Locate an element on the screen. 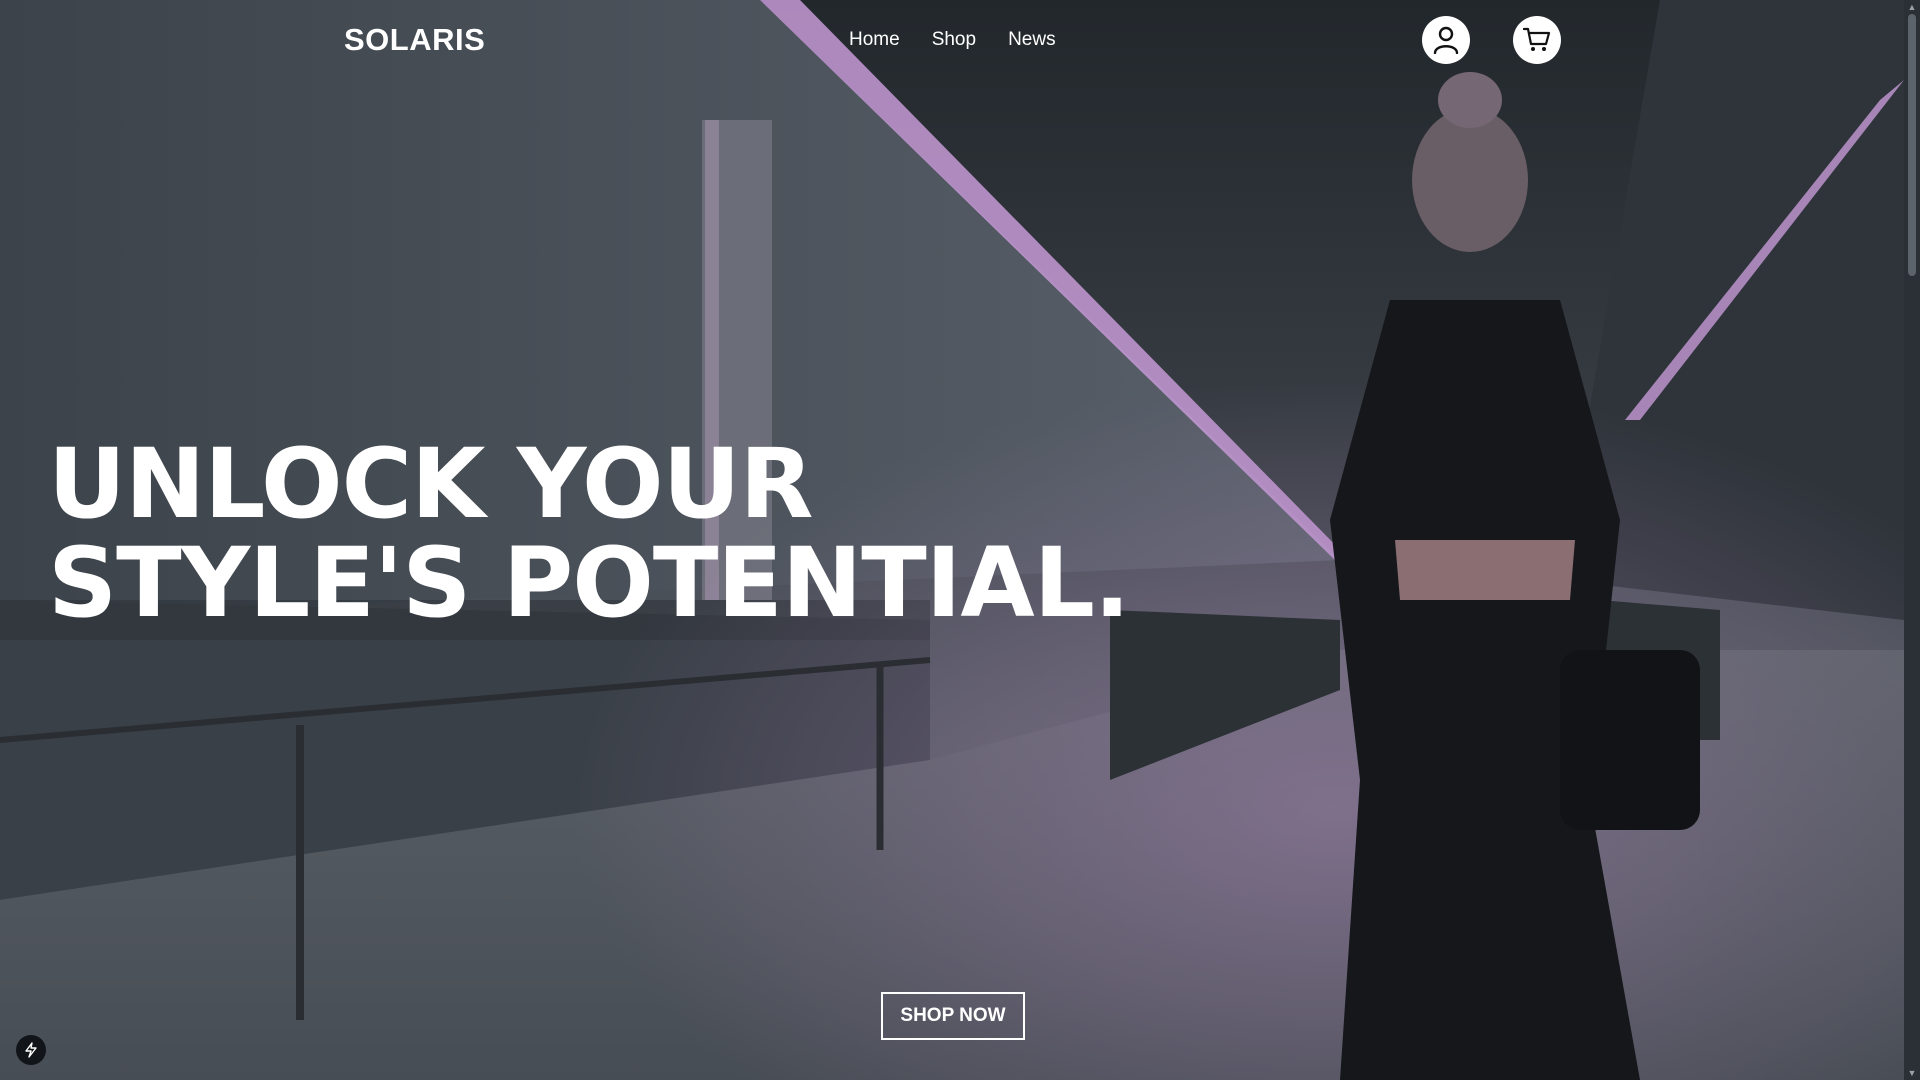 The height and width of the screenshot is (1080, 1920). headline-line-2: STYLE'S POTENTIAL. is located at coordinates (589, 583).